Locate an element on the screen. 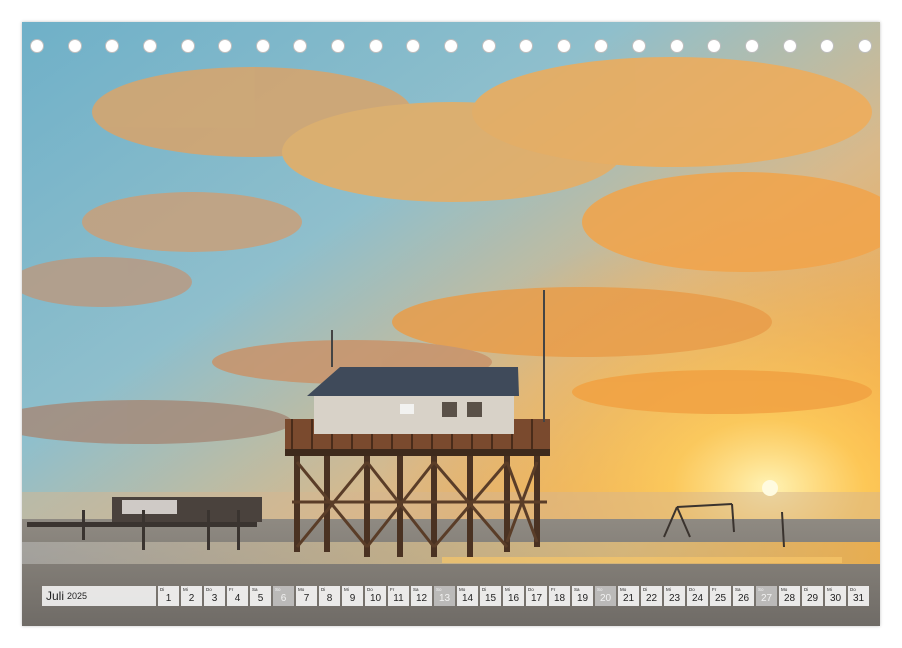 Image resolution: width=902 pixels, height=648 pixels. day-number: 24 is located at coordinates (697, 598).